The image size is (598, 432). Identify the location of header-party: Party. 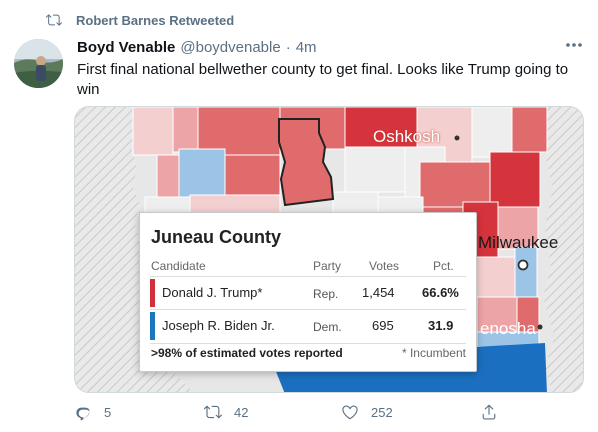
(327, 266).